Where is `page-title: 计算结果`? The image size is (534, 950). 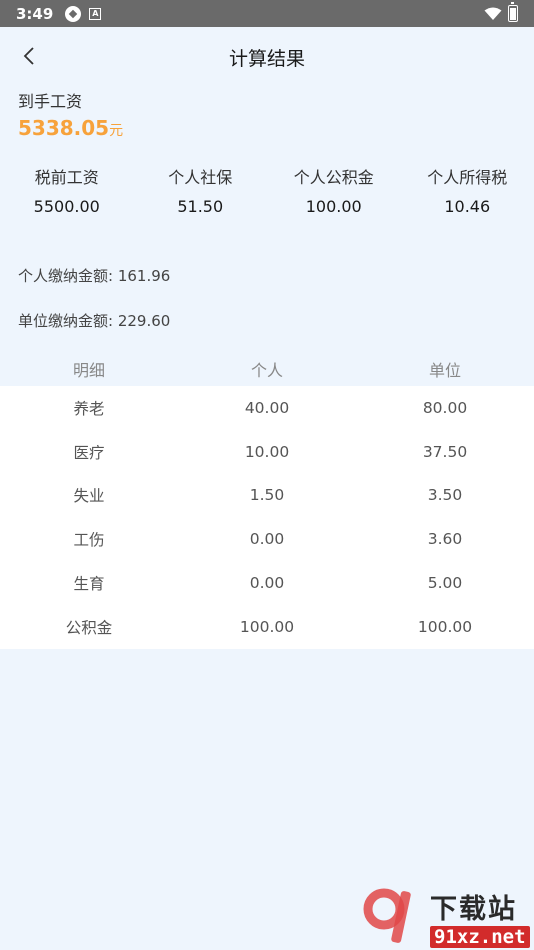
page-title: 计算结果 is located at coordinates (266, 59).